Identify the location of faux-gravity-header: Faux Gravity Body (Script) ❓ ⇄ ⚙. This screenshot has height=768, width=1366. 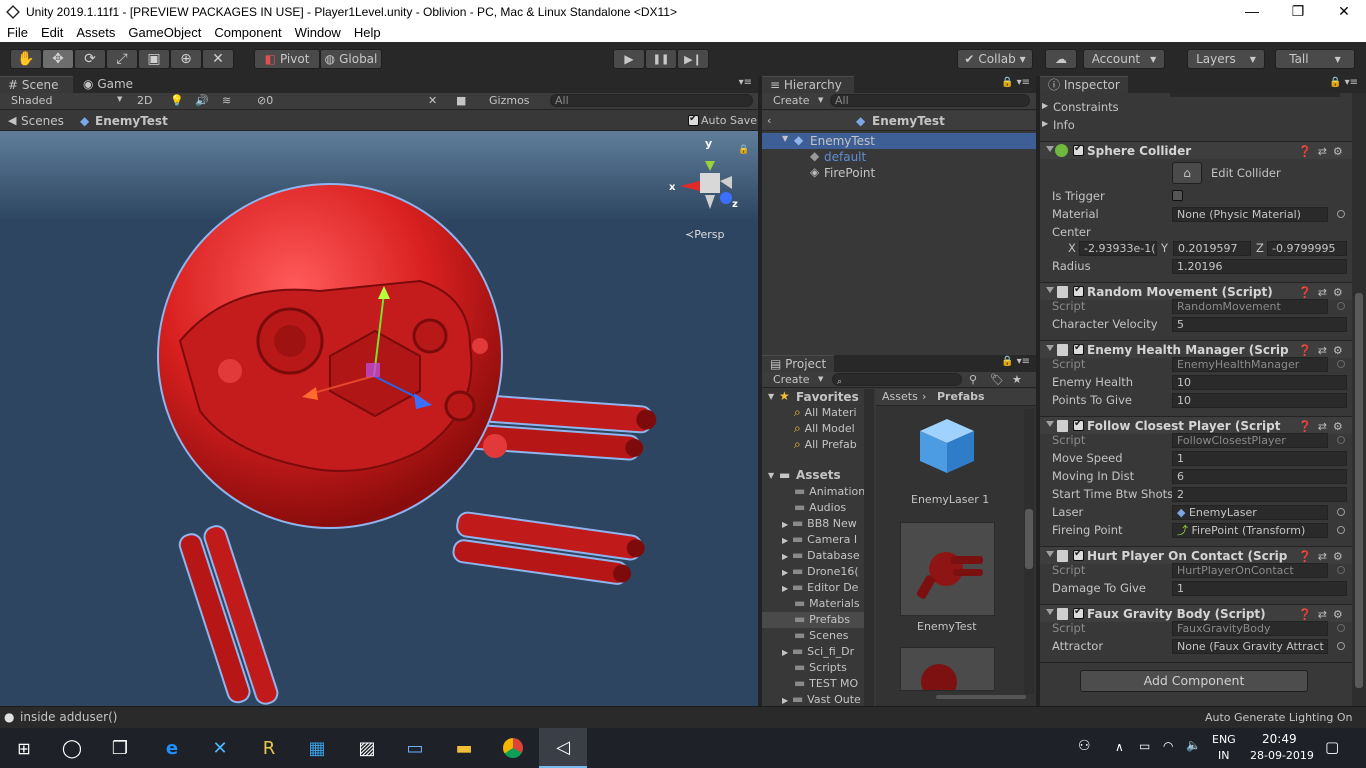
(1196, 613).